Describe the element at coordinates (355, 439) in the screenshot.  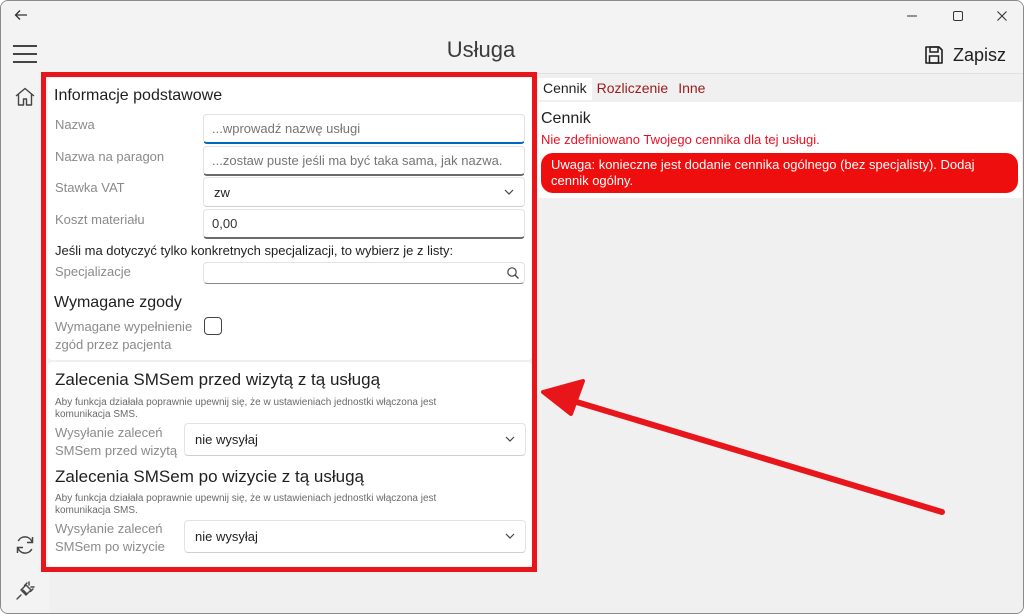
I see `sms-before-select: nie wysyłaj` at that location.